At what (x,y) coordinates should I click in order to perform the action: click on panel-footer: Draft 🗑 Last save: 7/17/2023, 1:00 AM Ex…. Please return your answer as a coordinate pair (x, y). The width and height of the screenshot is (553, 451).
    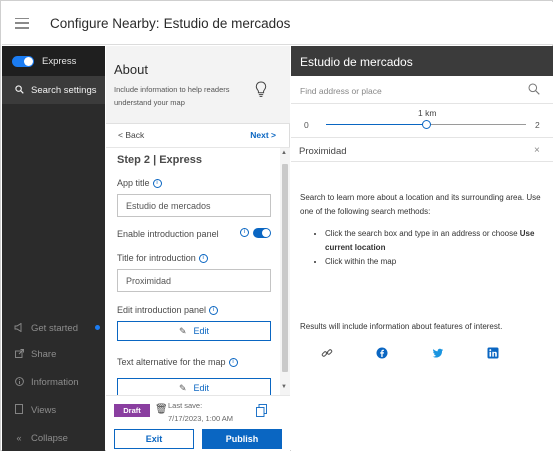
    Looking at the image, I should click on (198, 423).